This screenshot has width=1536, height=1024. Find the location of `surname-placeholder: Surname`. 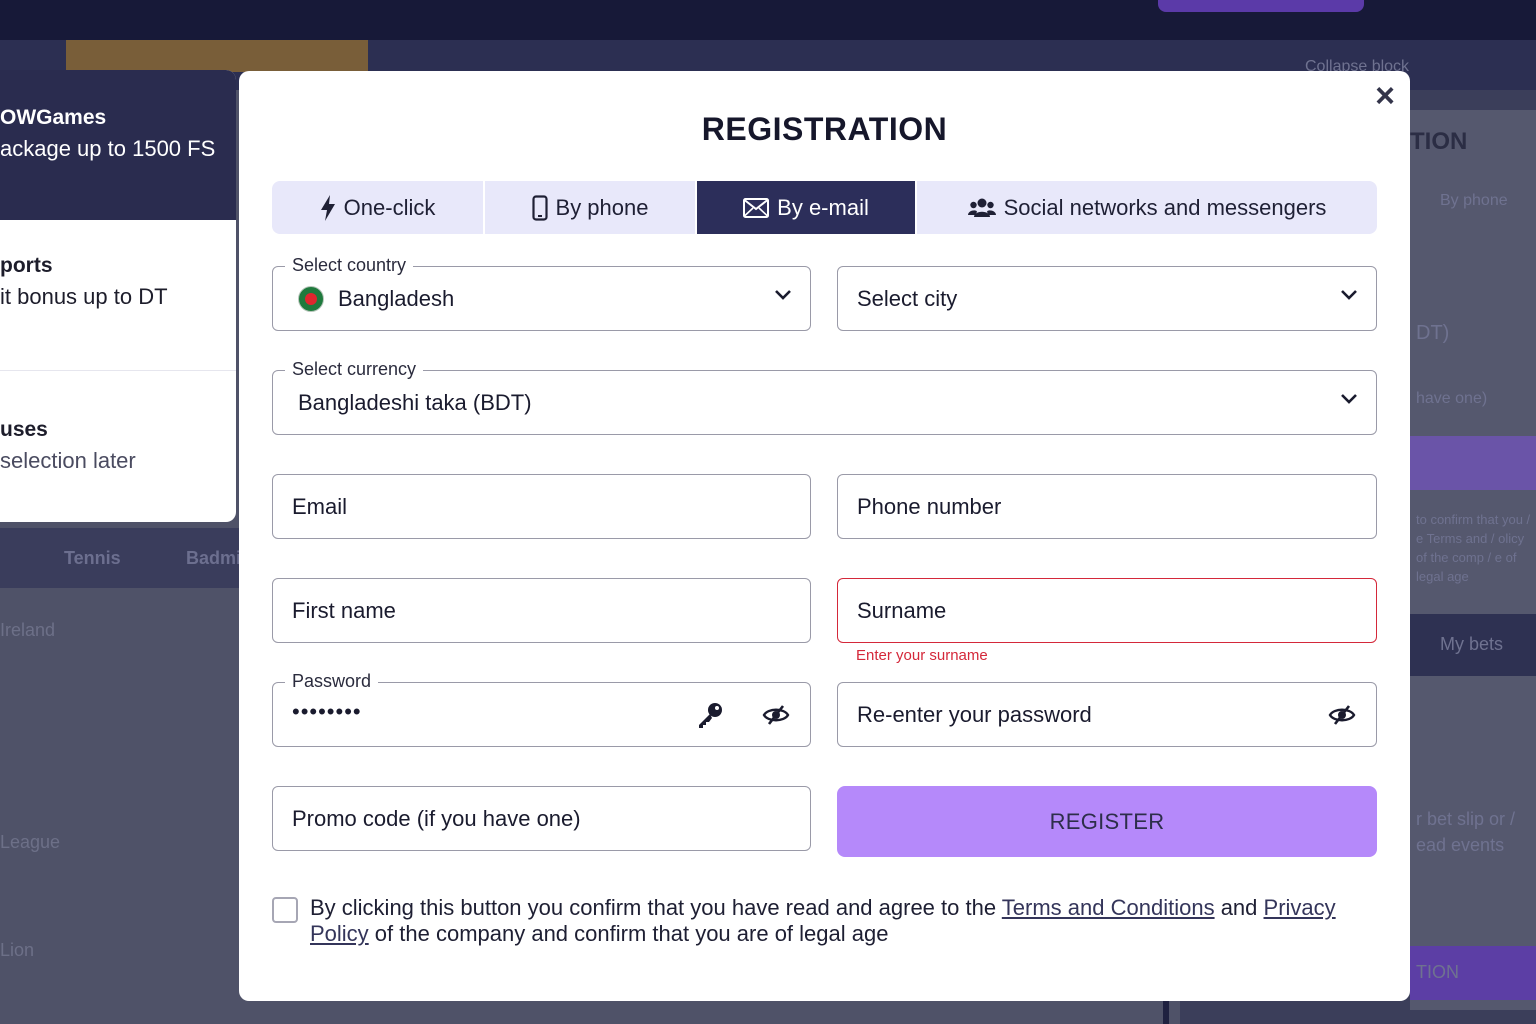

surname-placeholder: Surname is located at coordinates (902, 610).